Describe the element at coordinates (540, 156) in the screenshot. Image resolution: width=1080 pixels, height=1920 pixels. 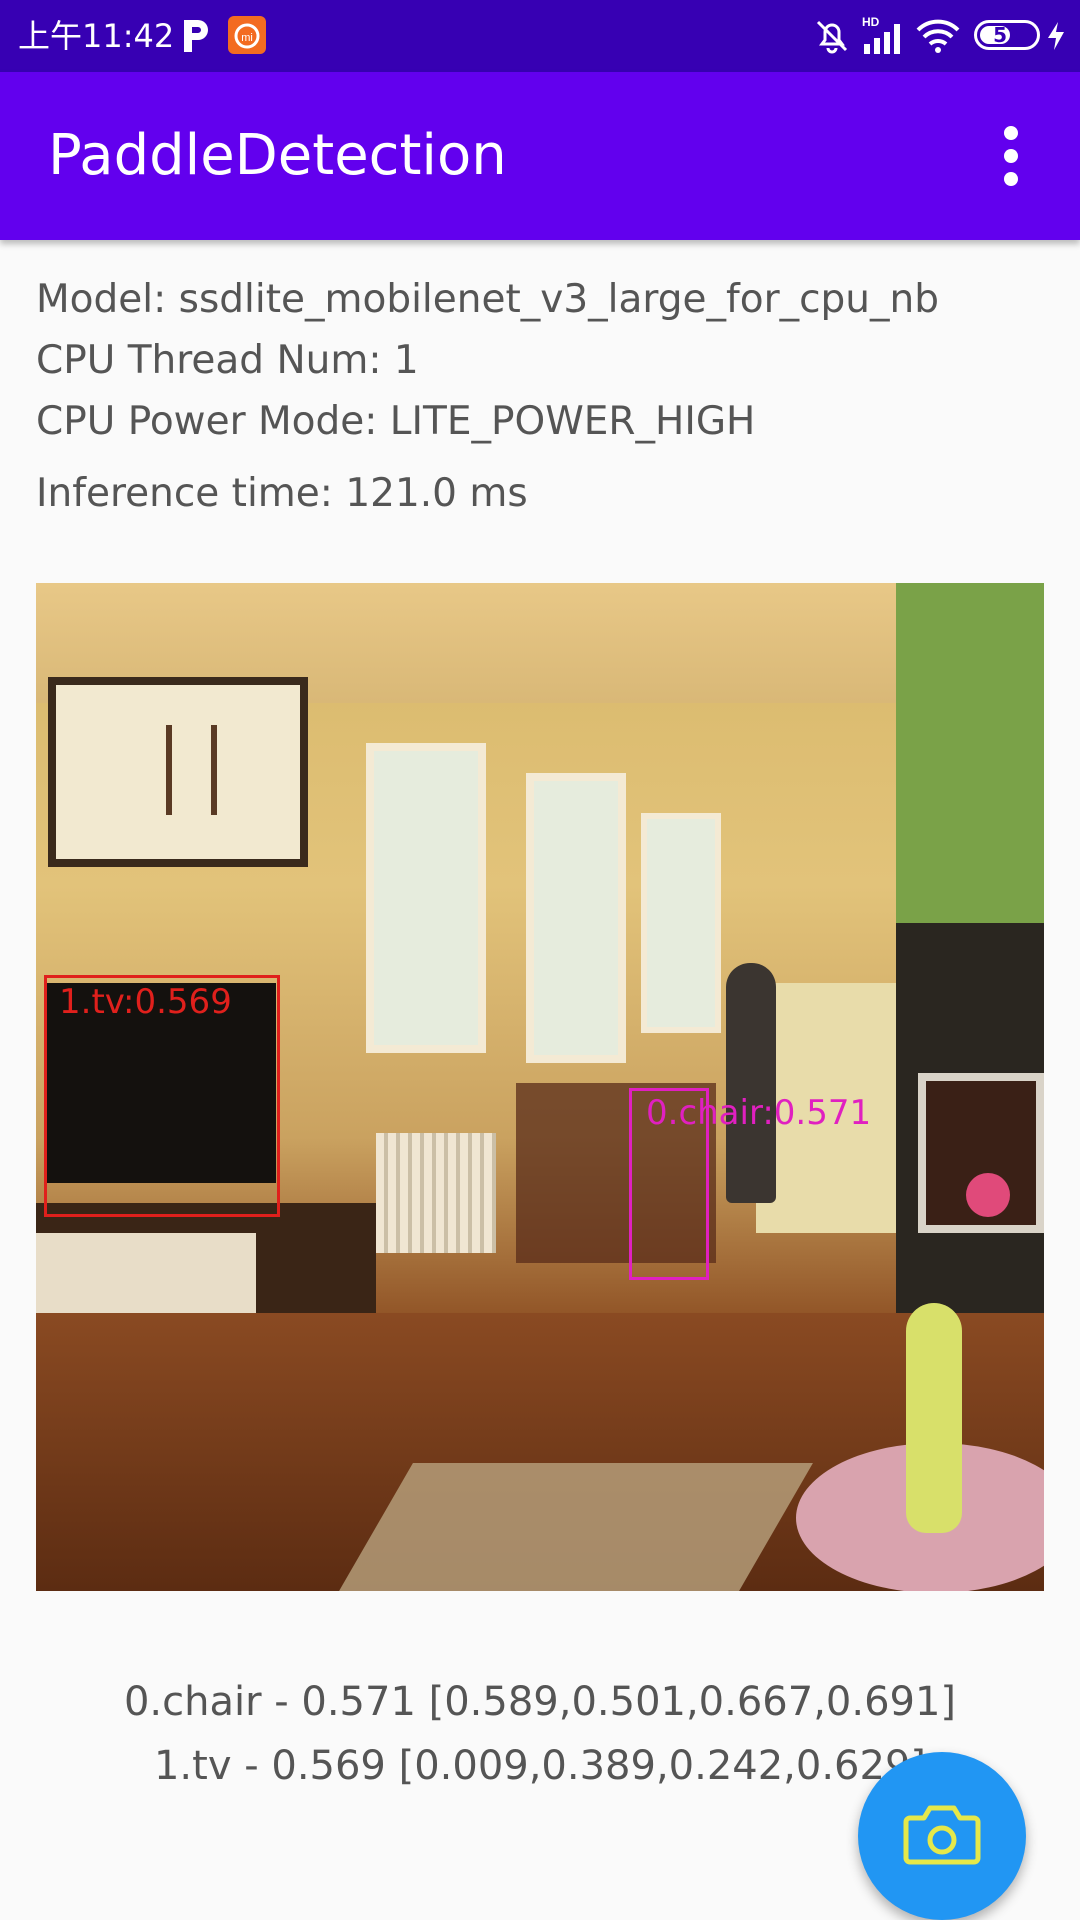
I see `app-bar: PaddleDetection` at that location.